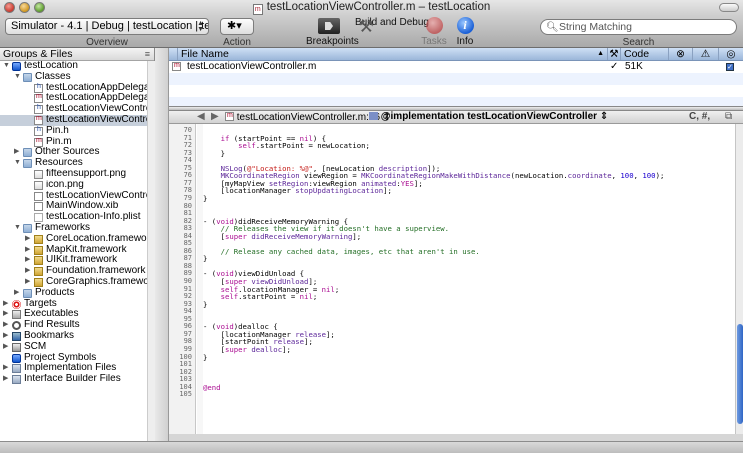 The image size is (743, 453). I want to click on class-include-menus: C, #,, so click(699, 117).